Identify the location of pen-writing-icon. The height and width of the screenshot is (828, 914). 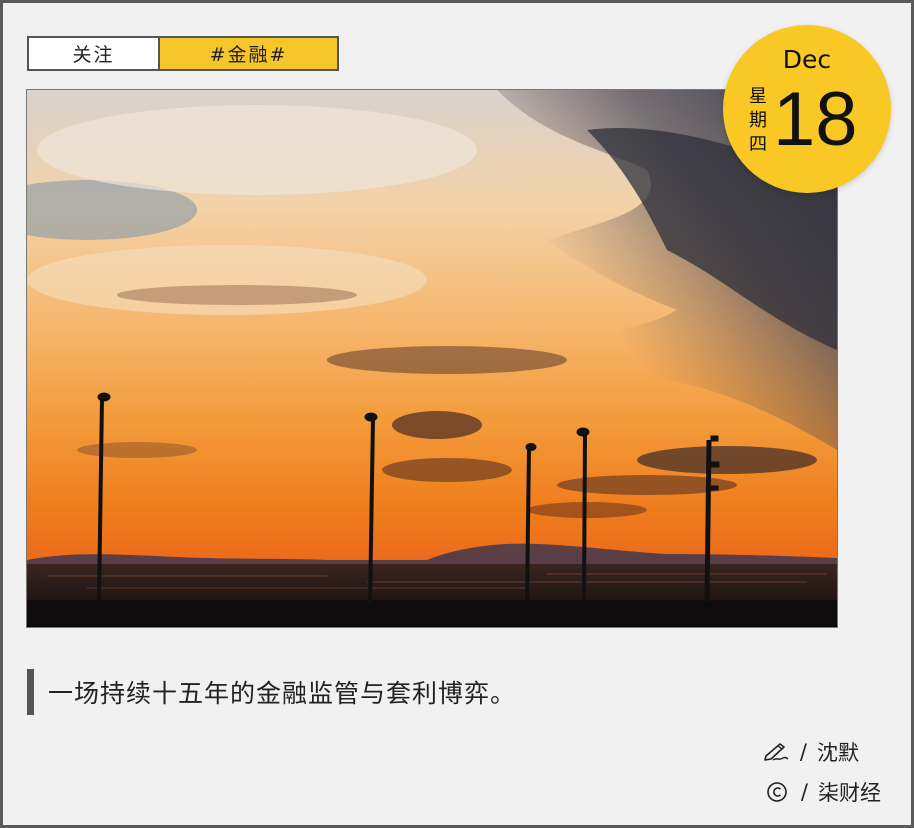
(776, 752).